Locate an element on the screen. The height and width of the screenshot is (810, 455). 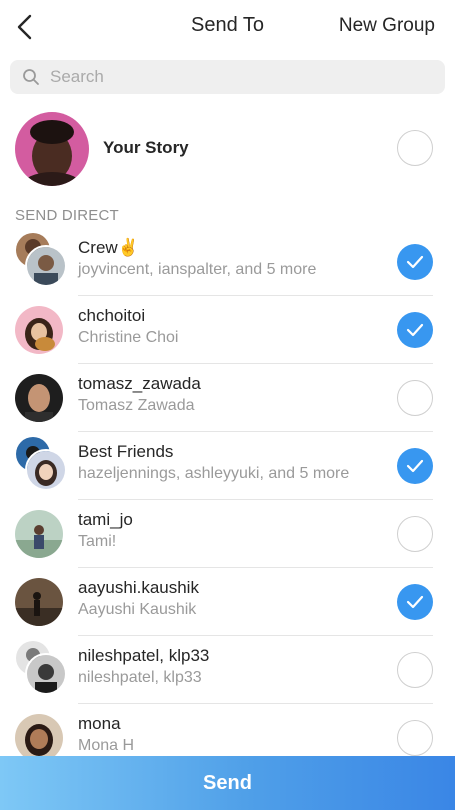
your-story-row: Your Story is located at coordinates (227, 149).